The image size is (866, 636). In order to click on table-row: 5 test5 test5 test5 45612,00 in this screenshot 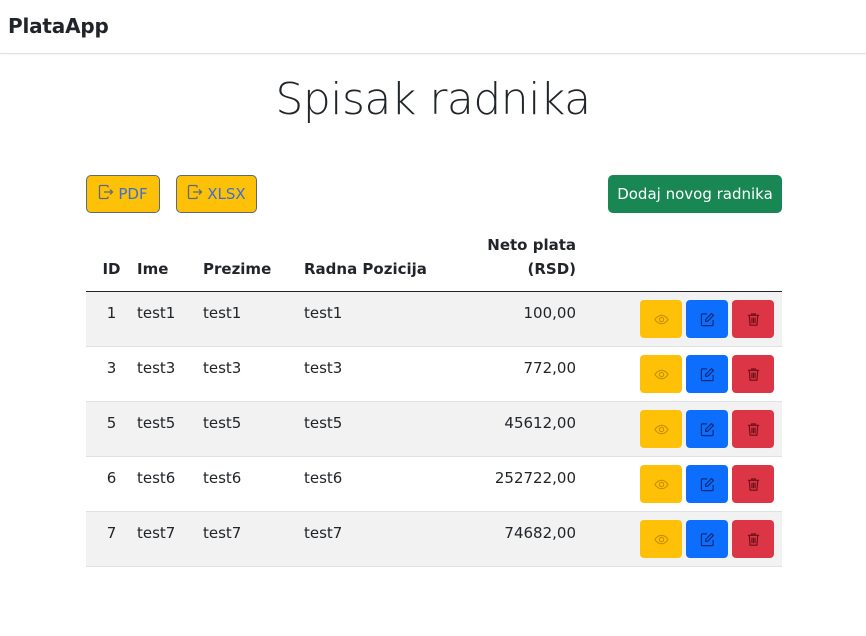, I will do `click(434, 429)`.